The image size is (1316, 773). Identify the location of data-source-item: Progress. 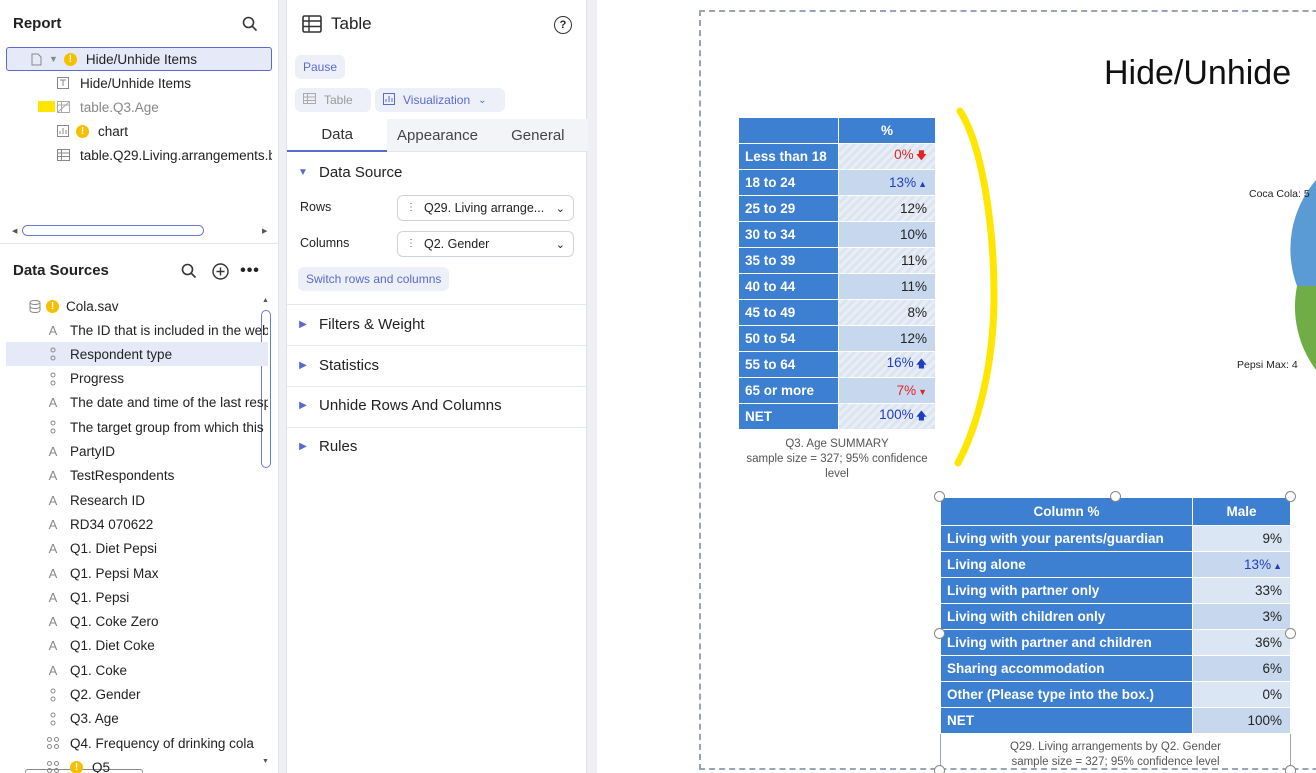
(137, 379).